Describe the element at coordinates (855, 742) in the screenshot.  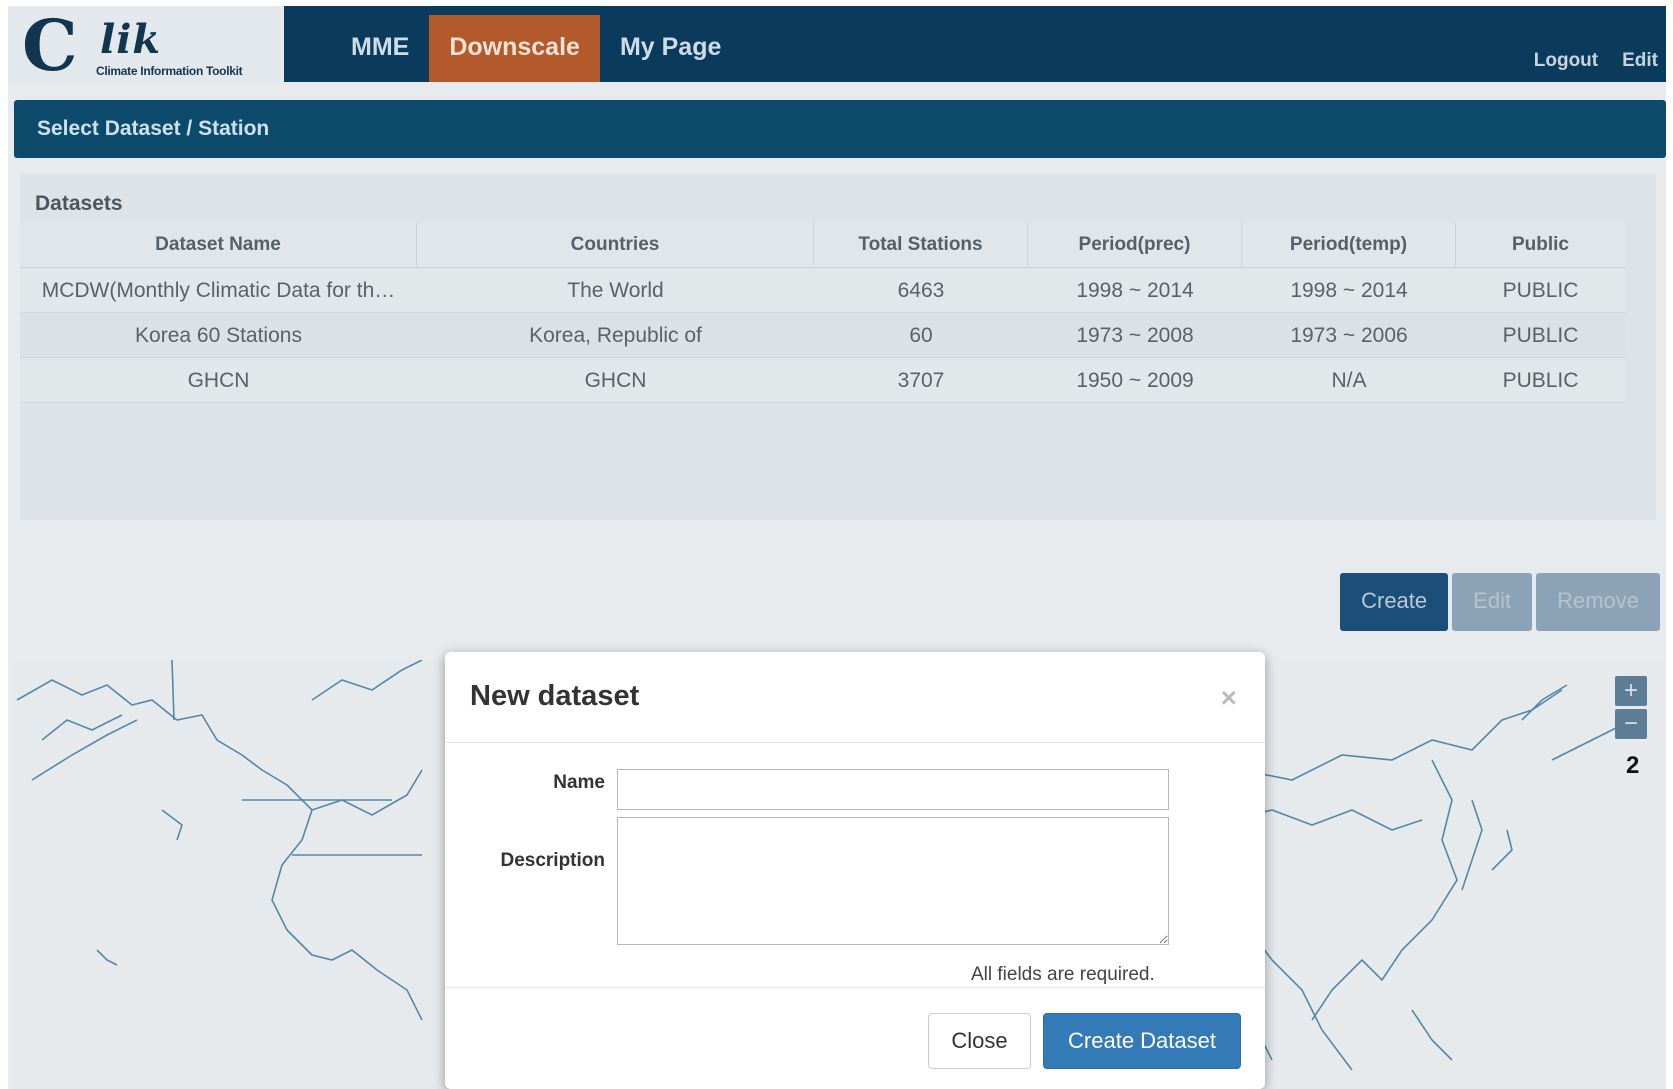
I see `modal-header-divider` at that location.